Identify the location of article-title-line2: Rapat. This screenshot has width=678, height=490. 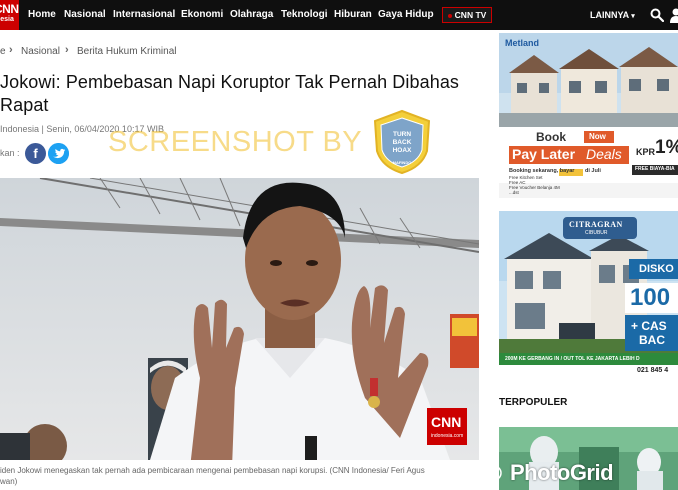
(24, 105).